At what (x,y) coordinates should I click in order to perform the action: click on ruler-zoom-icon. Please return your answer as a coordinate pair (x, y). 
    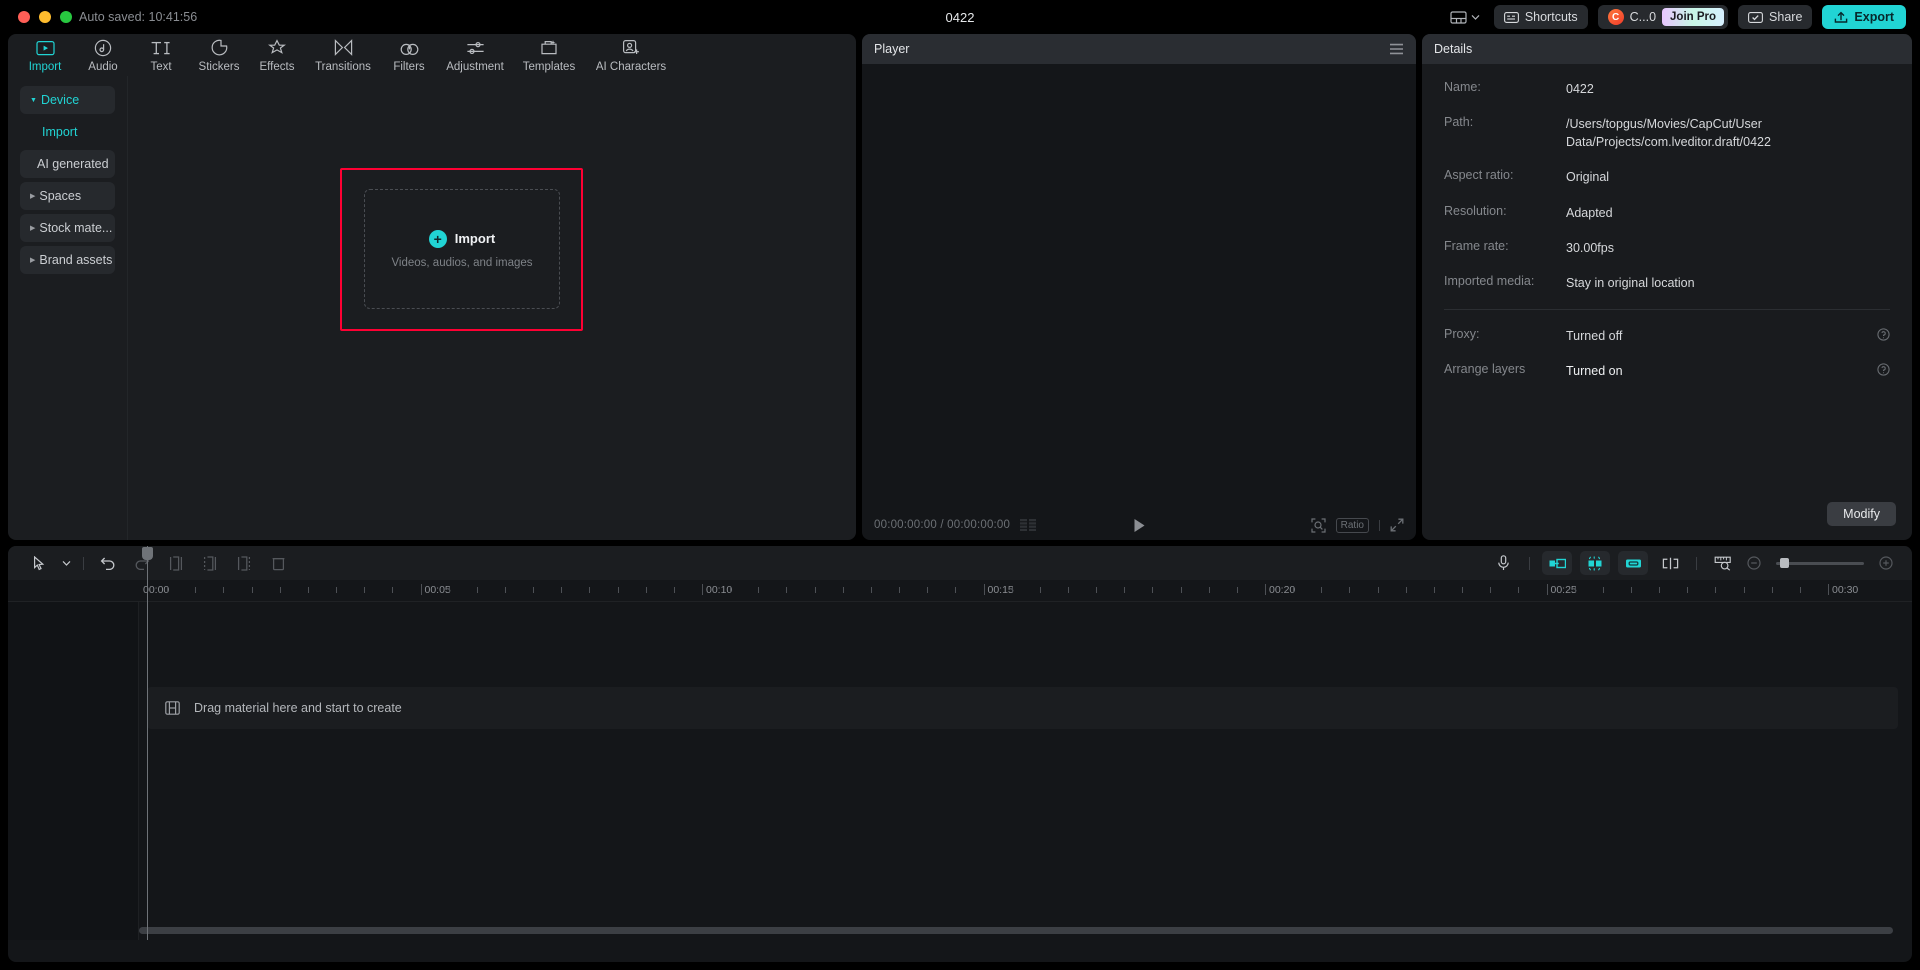
    Looking at the image, I should click on (1723, 563).